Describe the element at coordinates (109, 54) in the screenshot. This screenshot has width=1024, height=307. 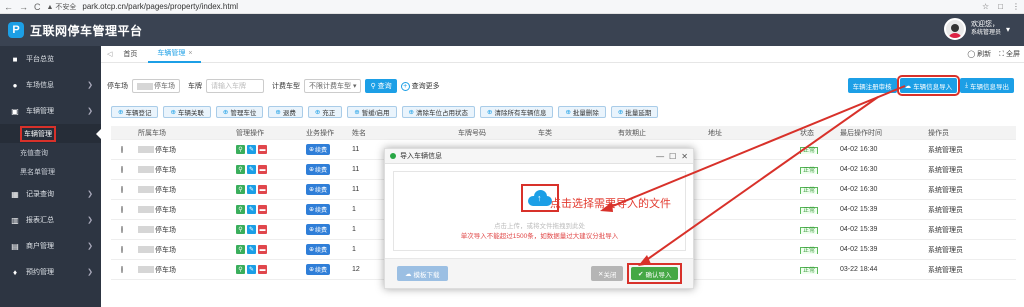
I see `tab-back-icon: ◁` at that location.